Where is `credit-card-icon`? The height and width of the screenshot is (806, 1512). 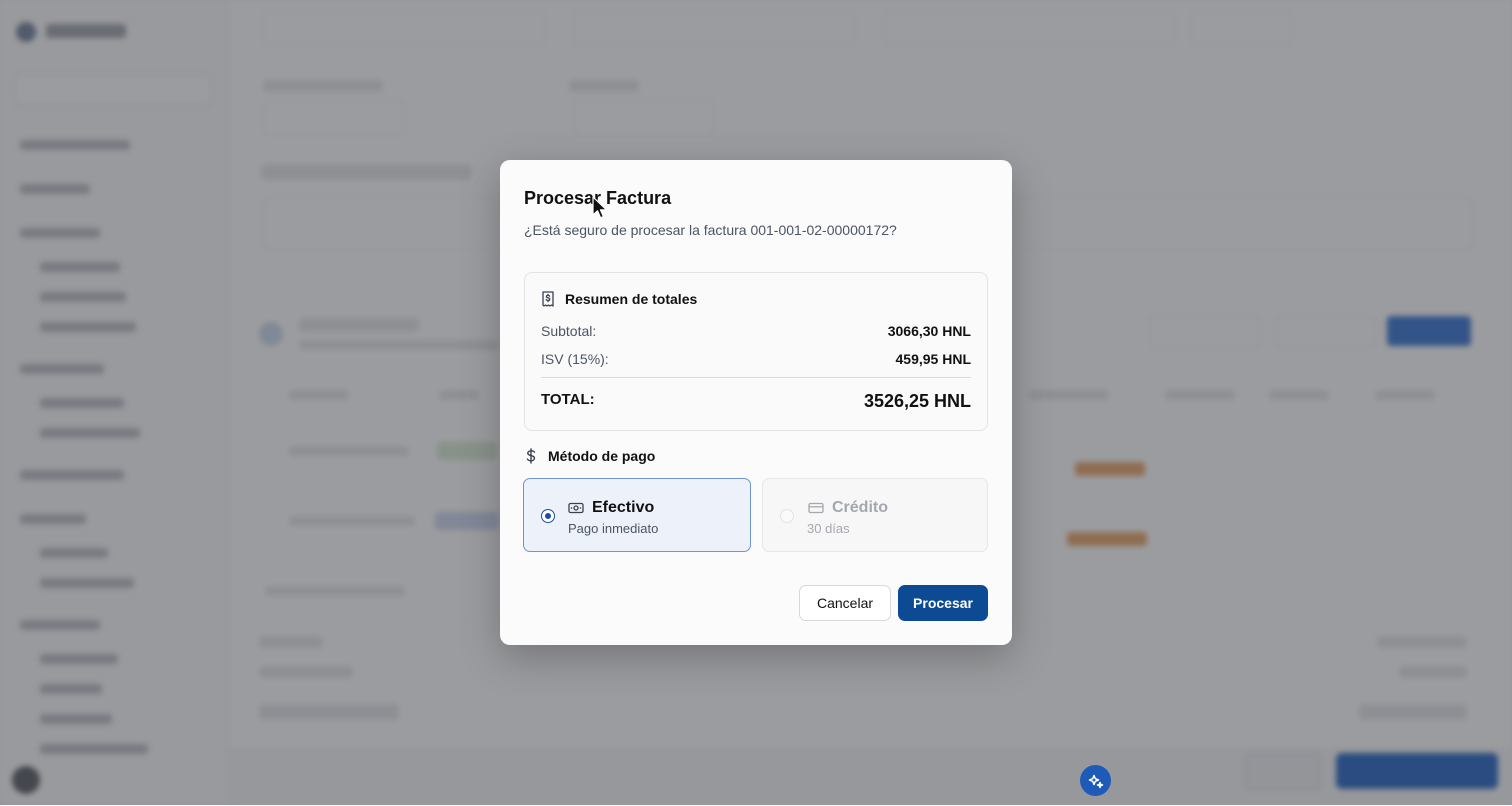 credit-card-icon is located at coordinates (816, 508).